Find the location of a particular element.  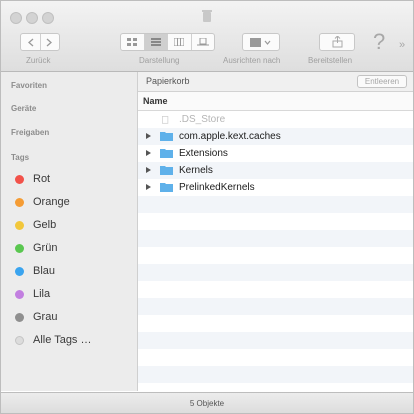

path-bar: Papierkorb Entleeren is located at coordinates (275, 82).